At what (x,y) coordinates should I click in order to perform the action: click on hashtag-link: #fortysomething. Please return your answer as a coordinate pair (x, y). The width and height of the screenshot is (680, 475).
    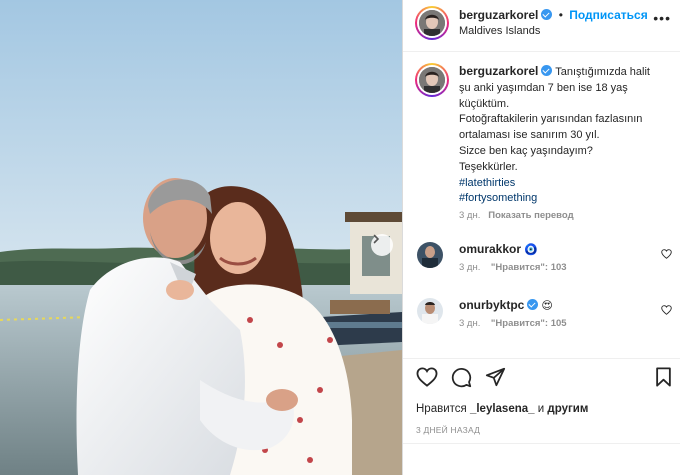
    Looking at the image, I should click on (565, 199).